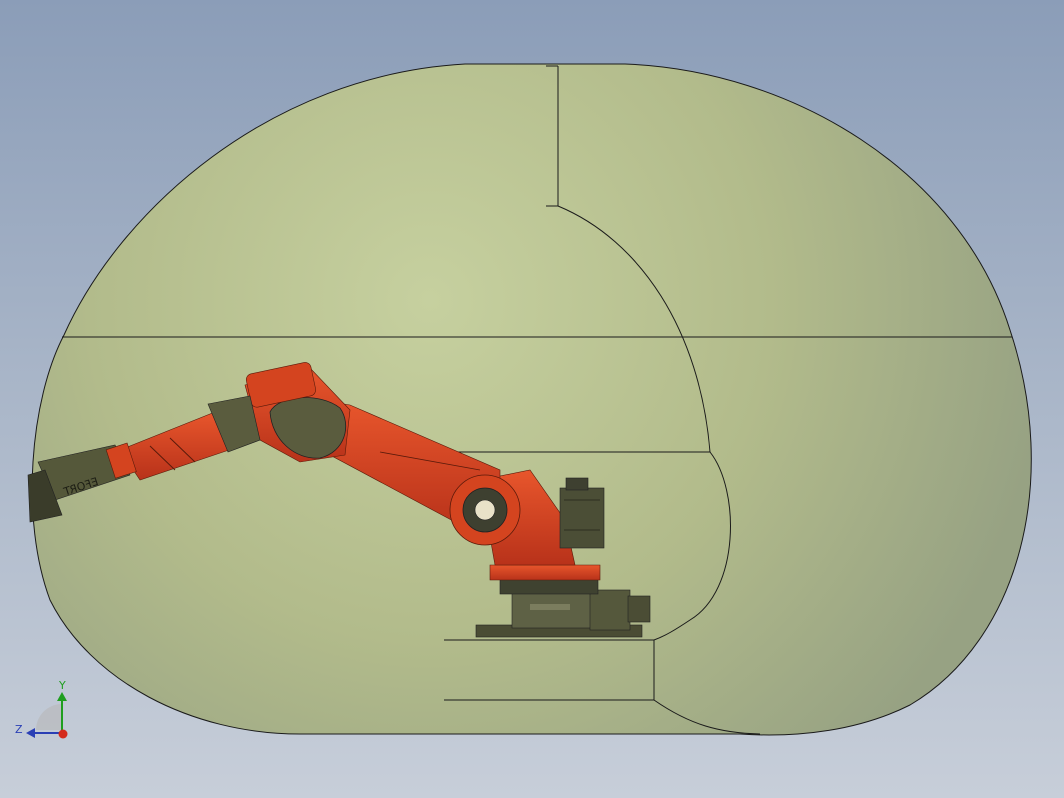 The image size is (1064, 798). Describe the element at coordinates (582, 513) in the screenshot. I see `motor-housing` at that location.